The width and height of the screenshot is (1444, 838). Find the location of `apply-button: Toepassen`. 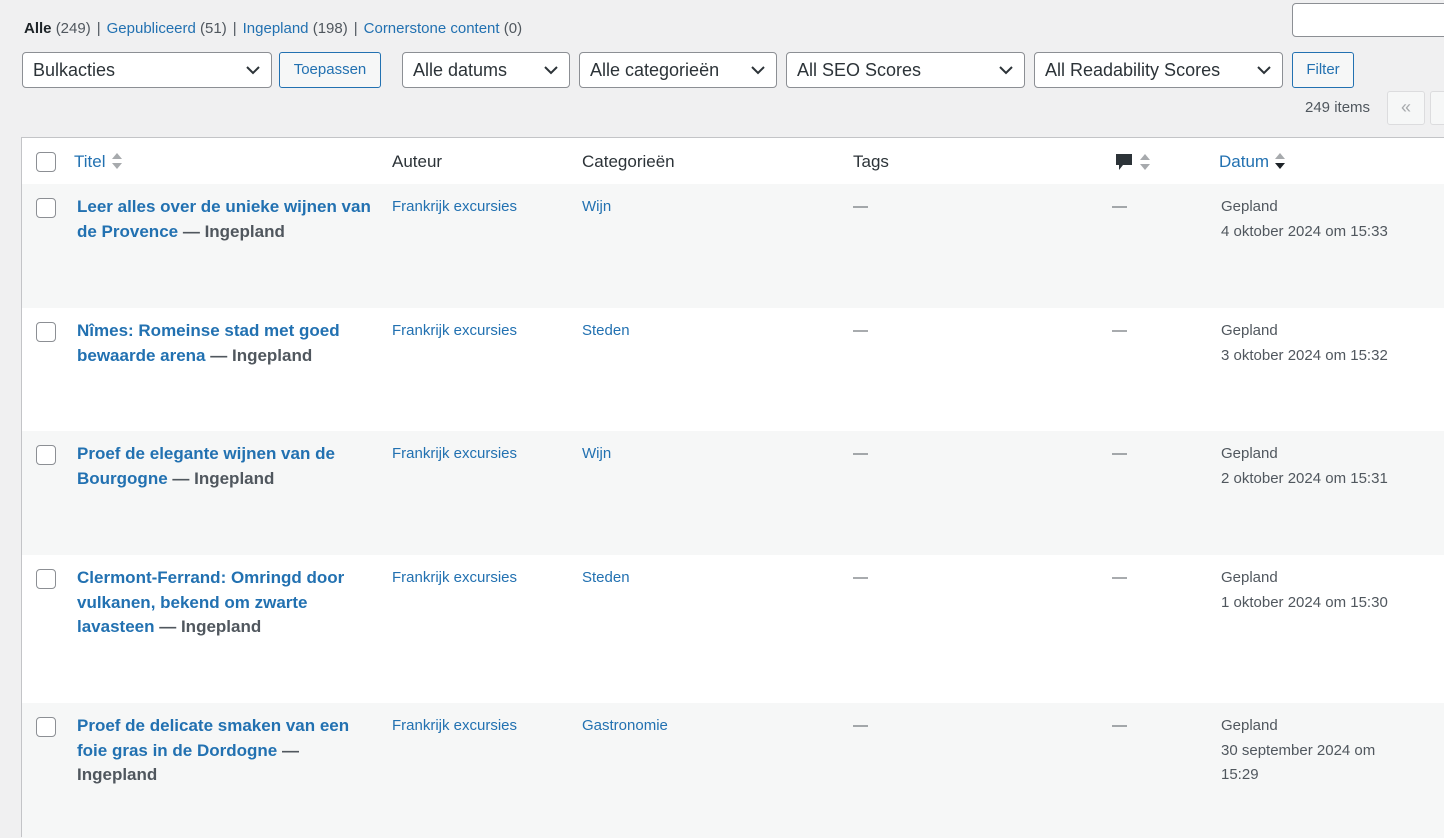

apply-button: Toepassen is located at coordinates (330, 70).